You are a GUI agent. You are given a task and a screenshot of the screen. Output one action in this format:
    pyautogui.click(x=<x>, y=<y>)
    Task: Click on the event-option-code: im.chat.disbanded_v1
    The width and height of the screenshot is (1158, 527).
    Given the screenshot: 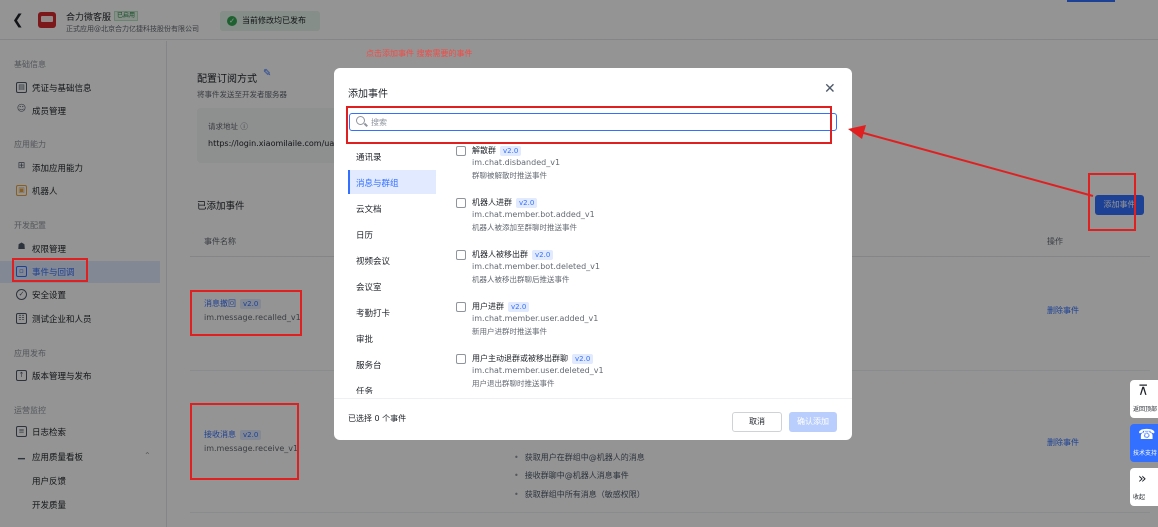 What is the action you would take?
    pyautogui.click(x=516, y=162)
    